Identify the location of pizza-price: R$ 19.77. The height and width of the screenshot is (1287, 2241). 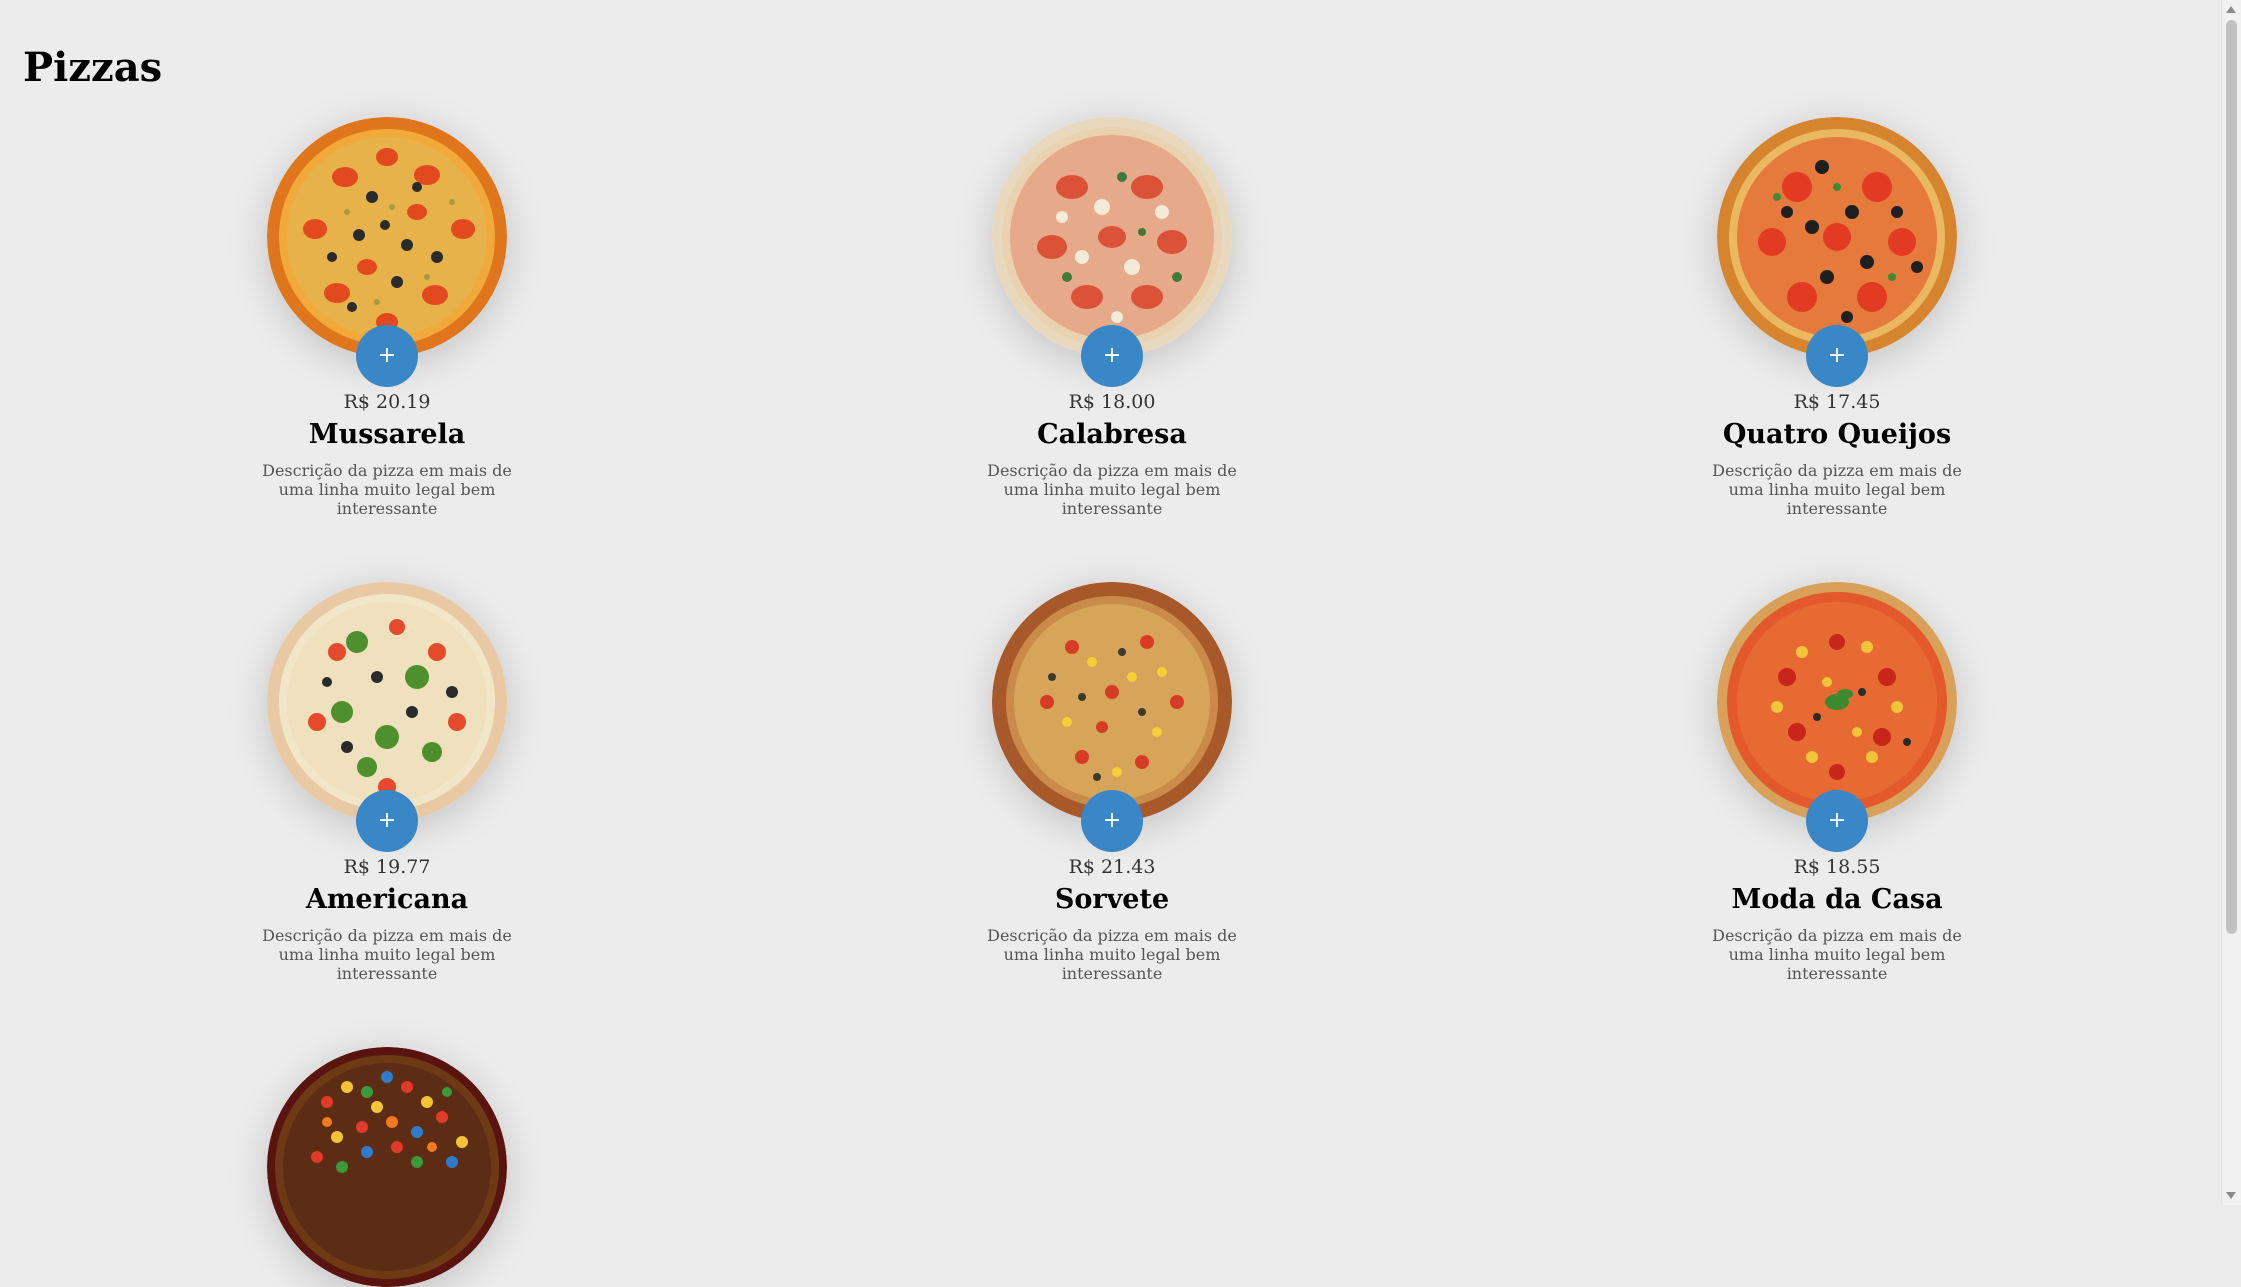
(387, 867).